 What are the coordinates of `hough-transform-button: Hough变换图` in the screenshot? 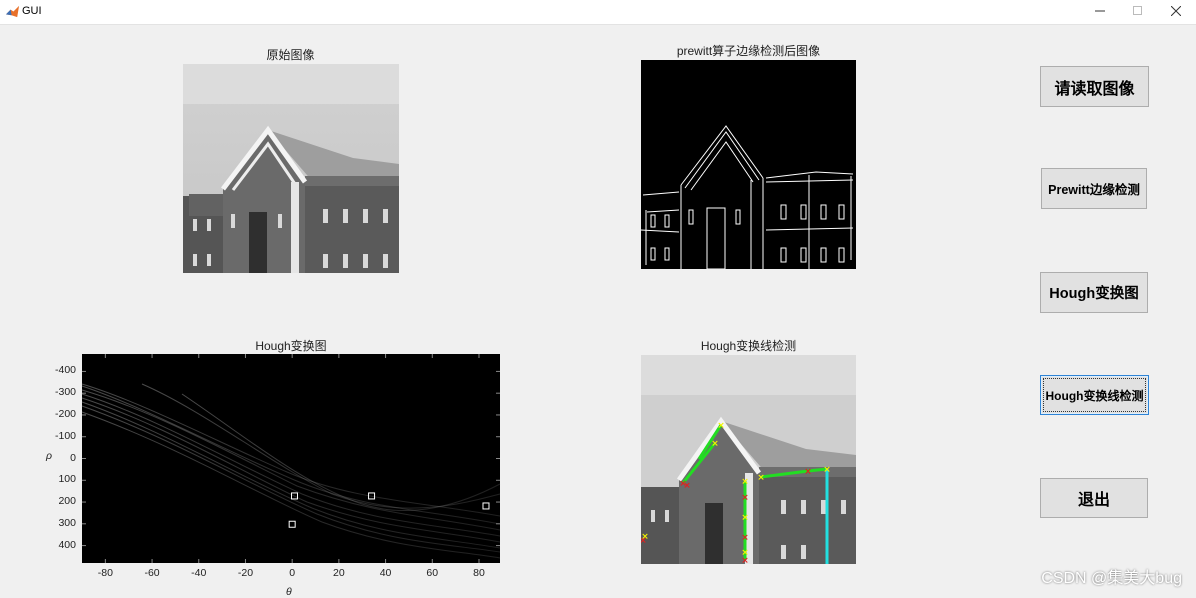 It's located at (1094, 292).